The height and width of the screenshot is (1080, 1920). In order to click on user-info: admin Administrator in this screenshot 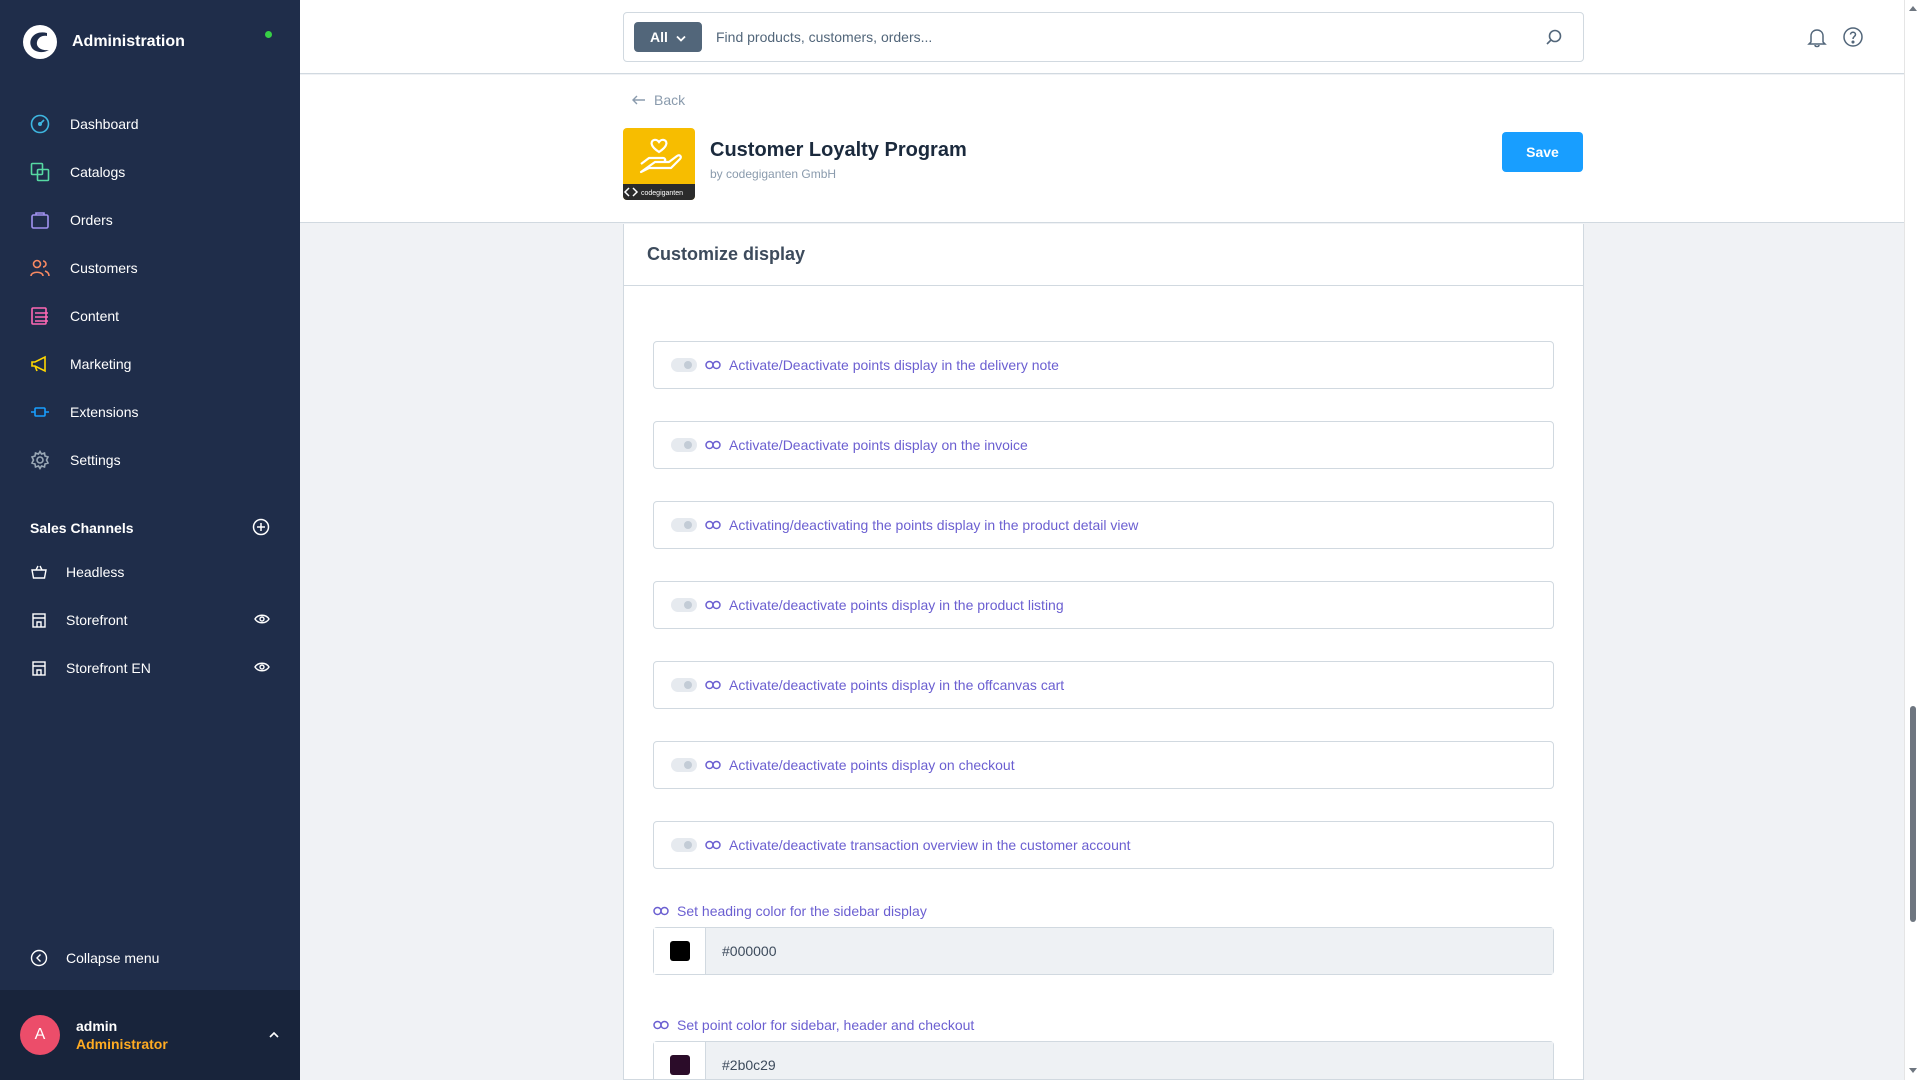, I will do `click(122, 1035)`.